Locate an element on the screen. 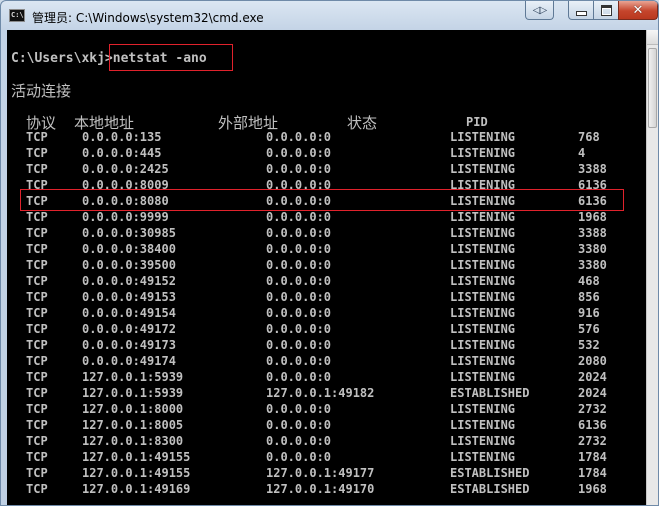 The height and width of the screenshot is (506, 659). cell-pid: 3388 is located at coordinates (592, 233).